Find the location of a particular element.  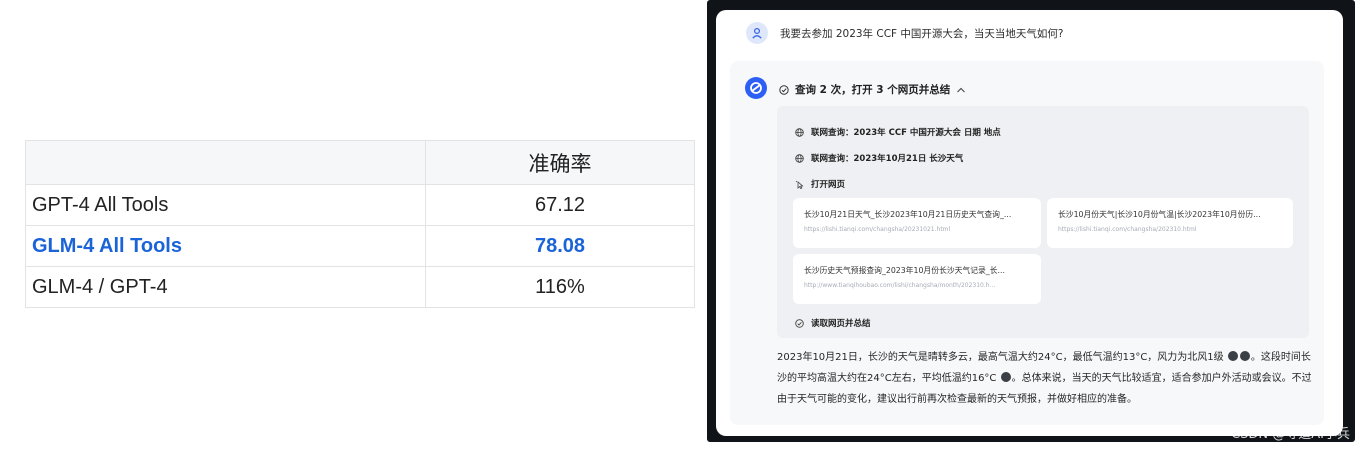

accuracy-cell: 67.12 is located at coordinates (560, 205).